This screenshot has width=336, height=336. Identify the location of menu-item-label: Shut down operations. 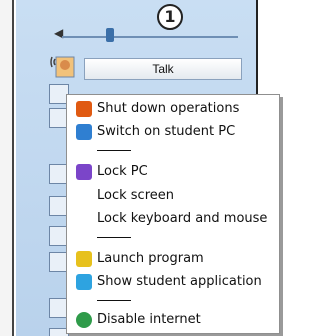
(168, 108).